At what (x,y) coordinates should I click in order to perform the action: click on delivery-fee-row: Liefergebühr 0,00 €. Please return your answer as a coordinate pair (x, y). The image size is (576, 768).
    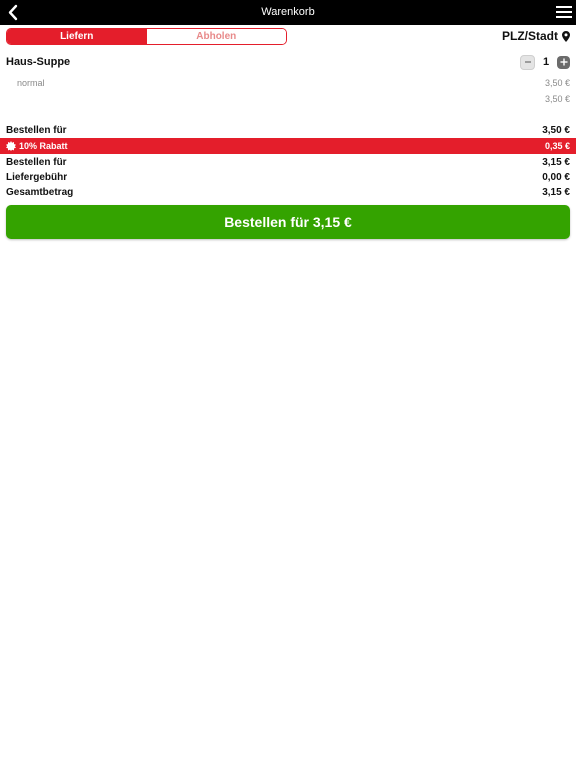
    Looking at the image, I should click on (288, 177).